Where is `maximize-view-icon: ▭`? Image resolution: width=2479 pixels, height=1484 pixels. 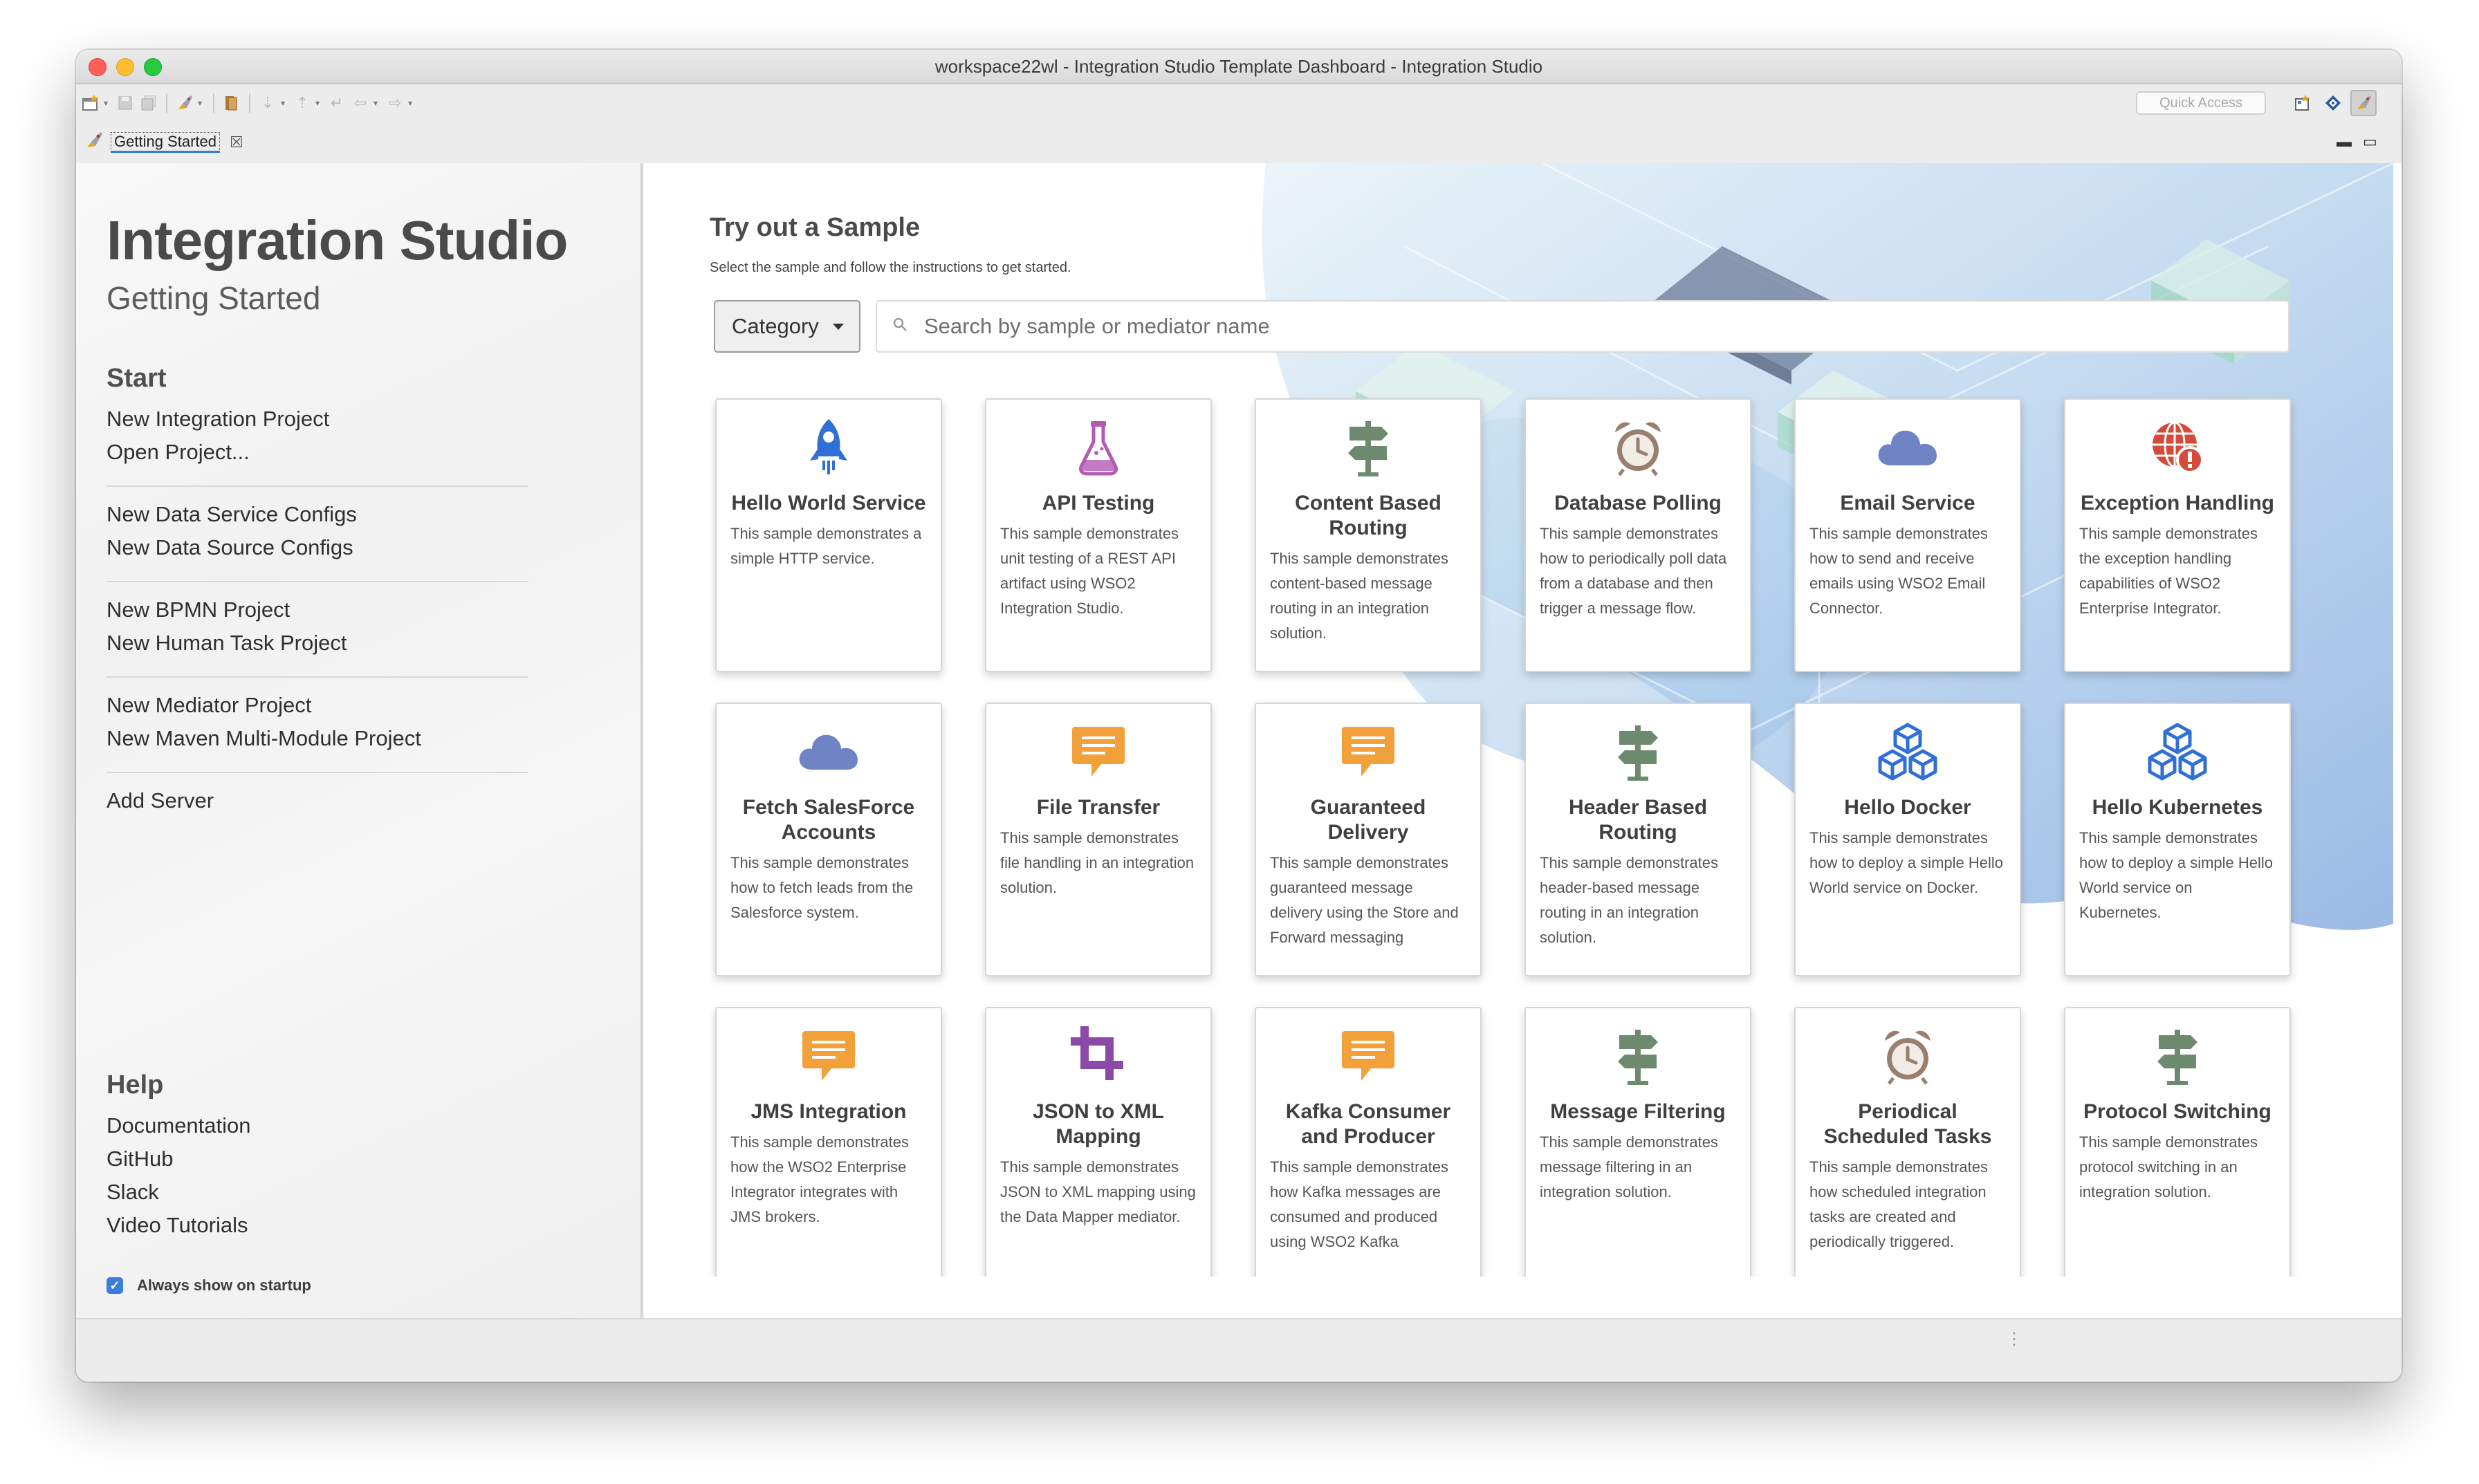
maximize-view-icon: ▭ is located at coordinates (2370, 142).